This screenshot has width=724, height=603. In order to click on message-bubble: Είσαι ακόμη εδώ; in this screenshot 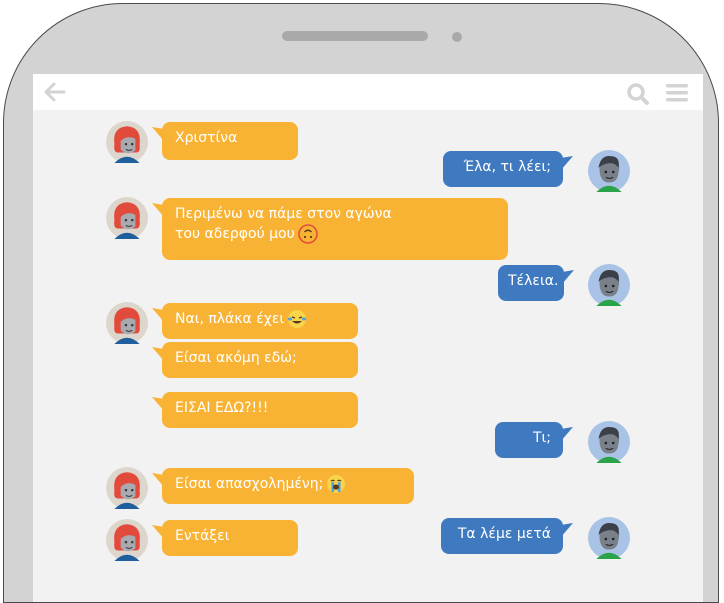, I will do `click(260, 360)`.